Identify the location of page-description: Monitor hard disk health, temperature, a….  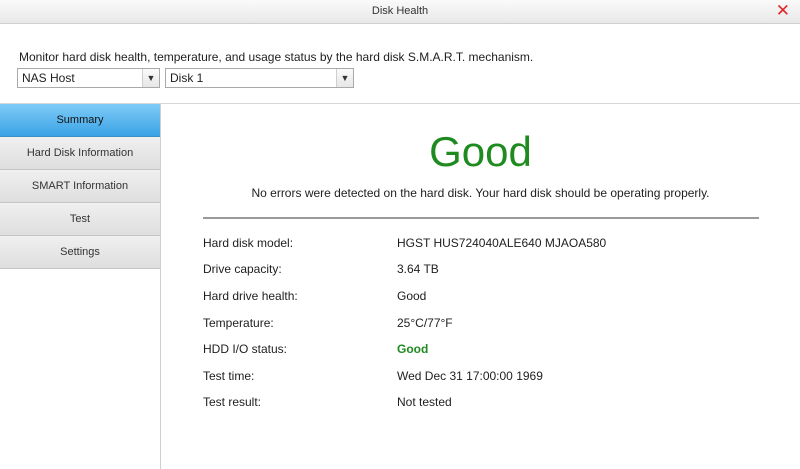
(276, 57).